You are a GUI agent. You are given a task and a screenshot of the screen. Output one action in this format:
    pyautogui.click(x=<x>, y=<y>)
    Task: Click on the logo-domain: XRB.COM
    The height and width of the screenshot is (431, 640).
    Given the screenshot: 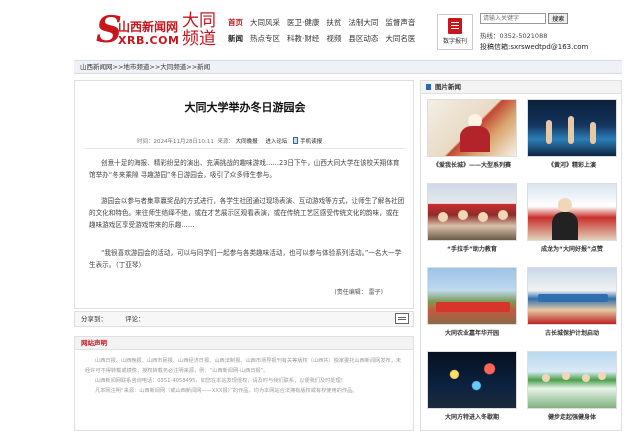 What is the action you would take?
    pyautogui.click(x=149, y=40)
    